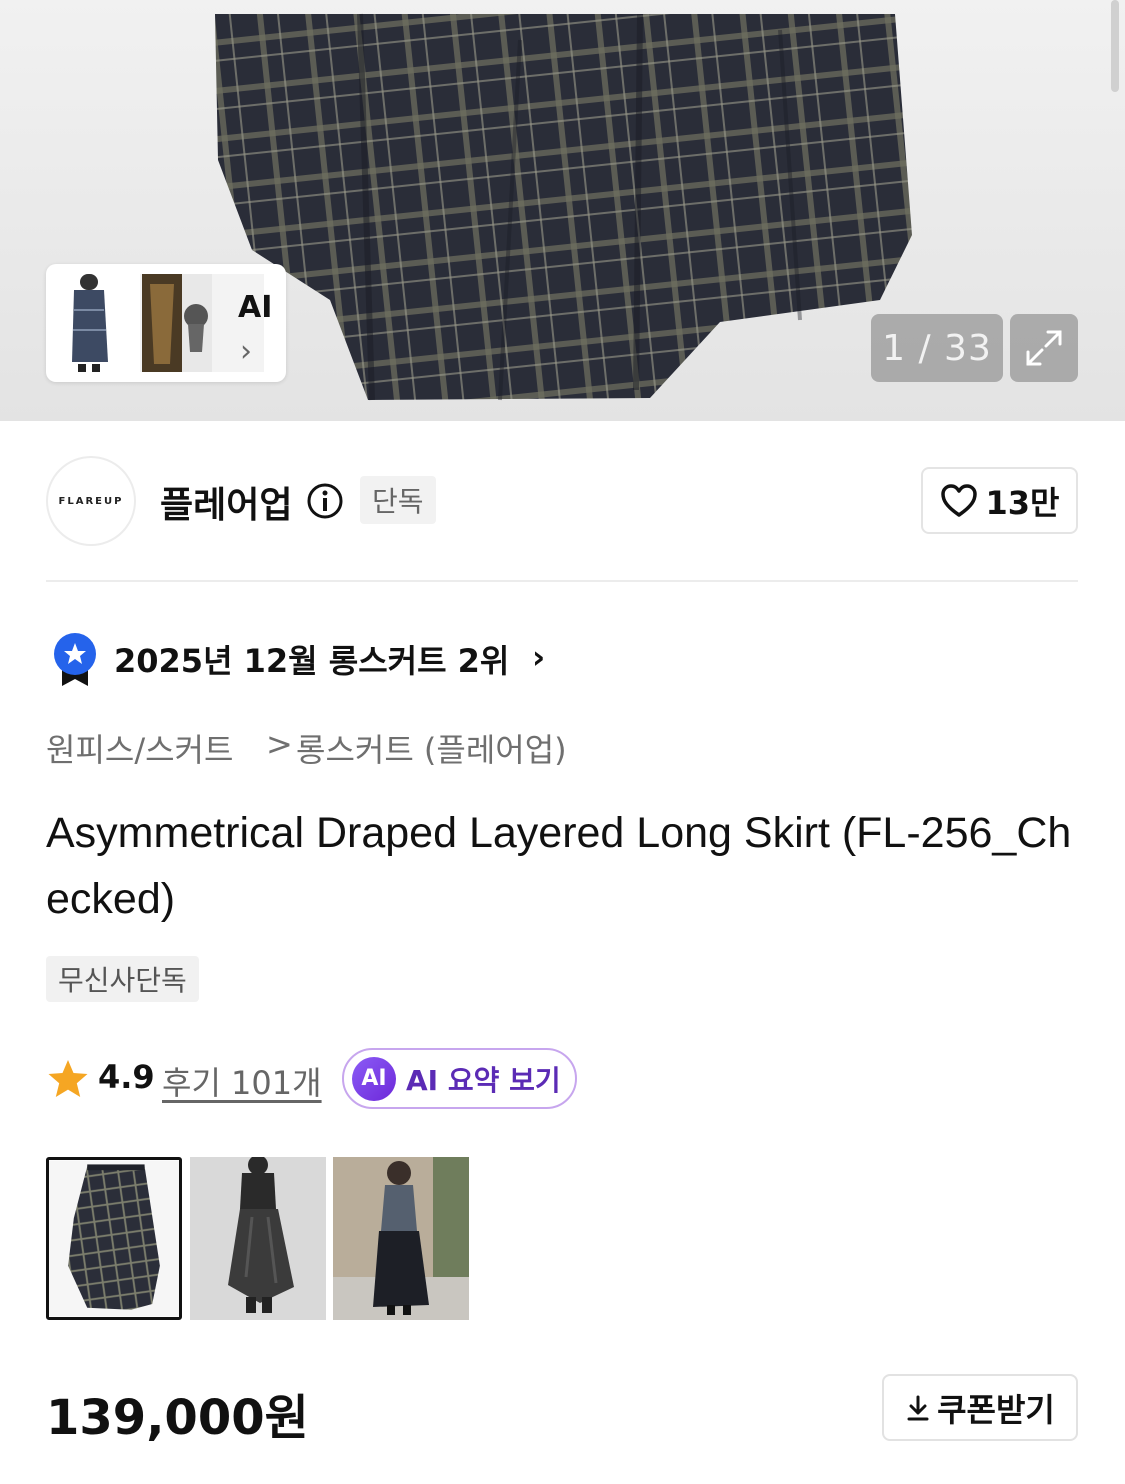 The width and height of the screenshot is (1125, 1484). What do you see at coordinates (311, 659) in the screenshot?
I see `ranking-link: 2025년 12월 롱스커트 2위` at bounding box center [311, 659].